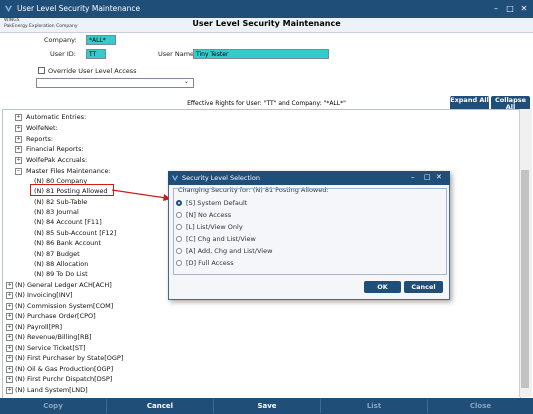 Image resolution: width=533 pixels, height=414 pixels. What do you see at coordinates (63, 379) in the screenshot?
I see `tree-module-item: (N) First Purchr Dispatch[DSP]` at bounding box center [63, 379].